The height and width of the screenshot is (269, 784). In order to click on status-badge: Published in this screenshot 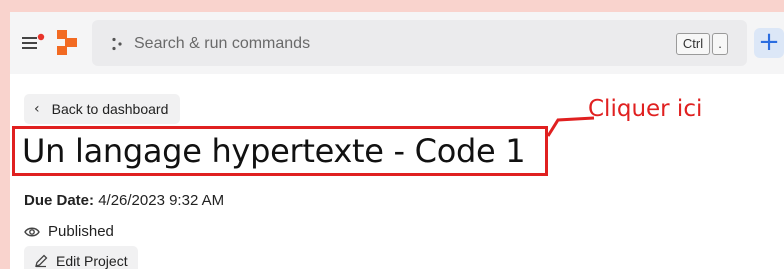, I will do `click(69, 231)`.